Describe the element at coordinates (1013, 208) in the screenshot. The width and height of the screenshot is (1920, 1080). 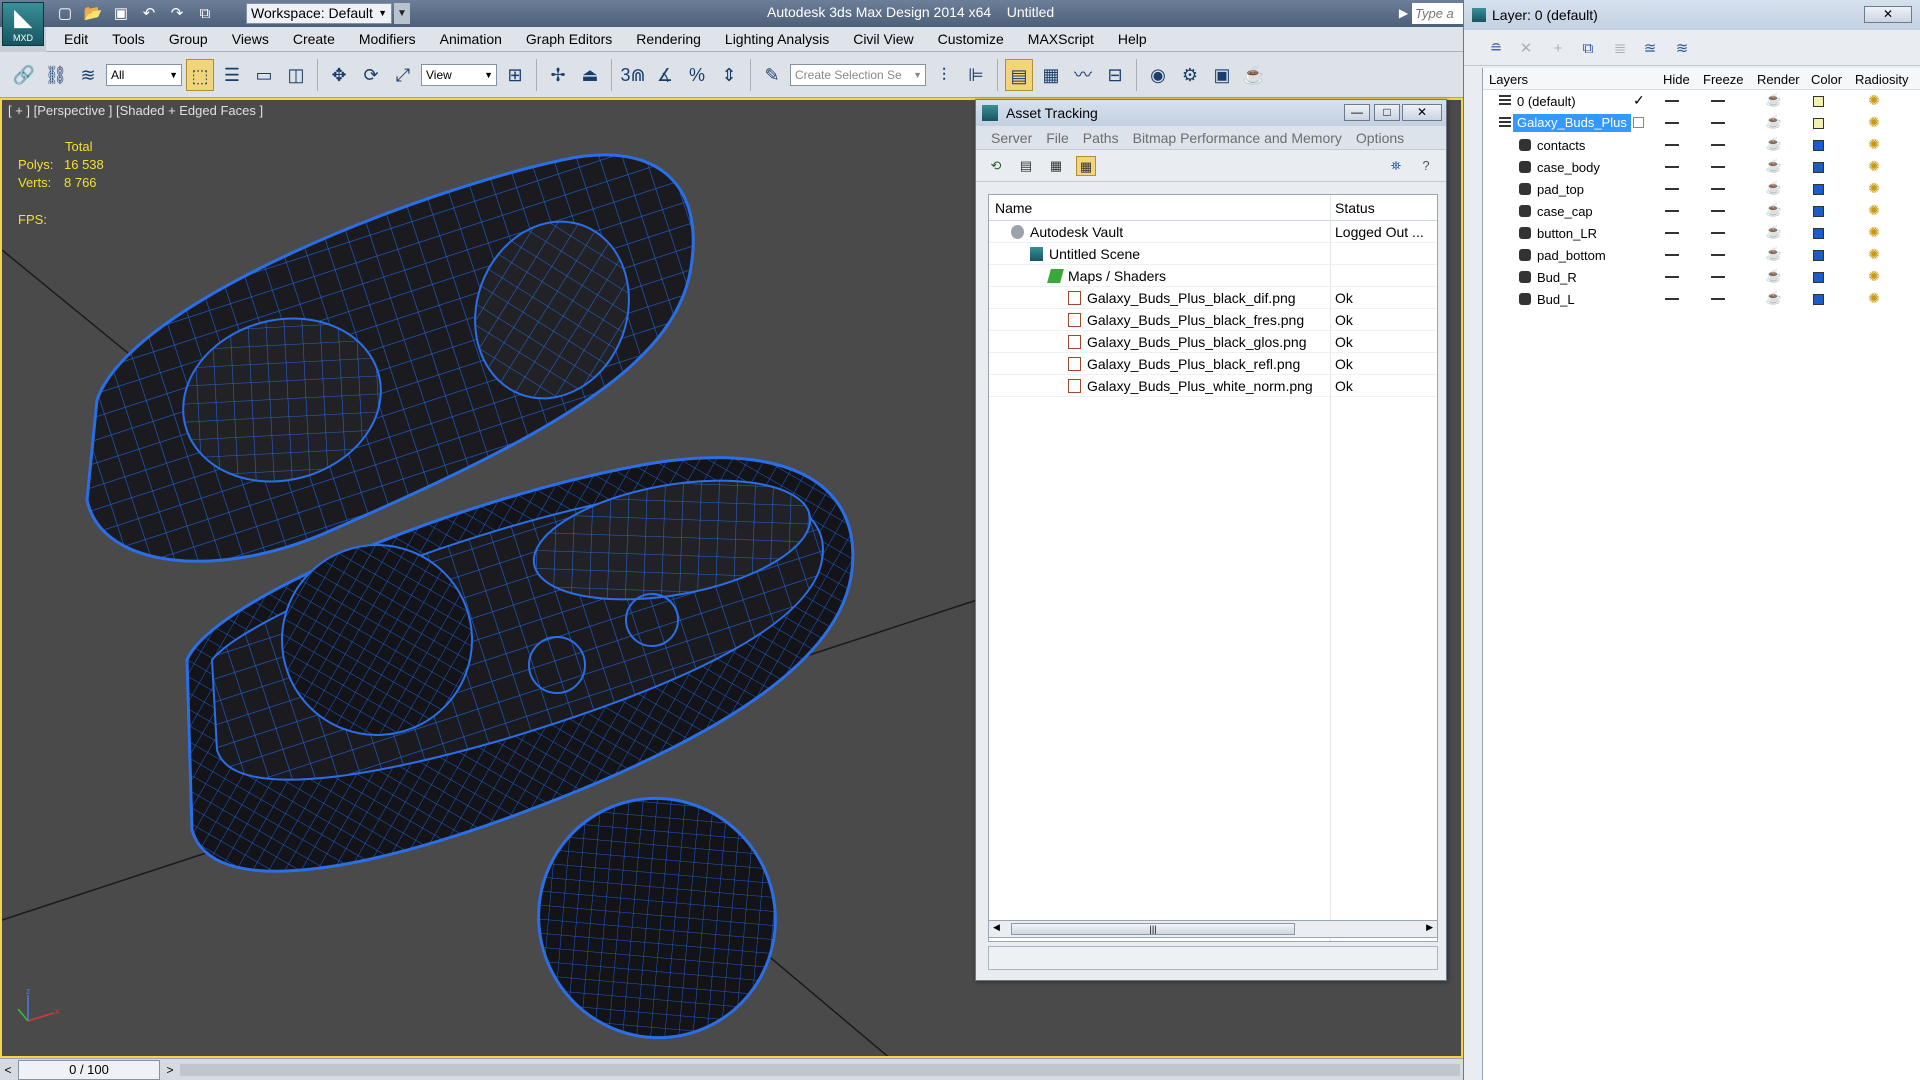
I see `column-header-name: Name` at that location.